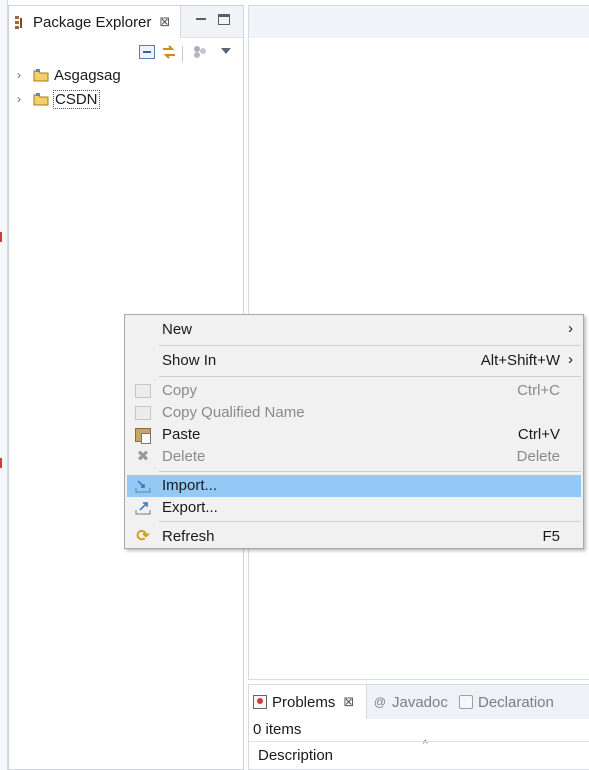 This screenshot has height=770, width=589. What do you see at coordinates (419, 22) in the screenshot?
I see `editor-tabbar` at bounding box center [419, 22].